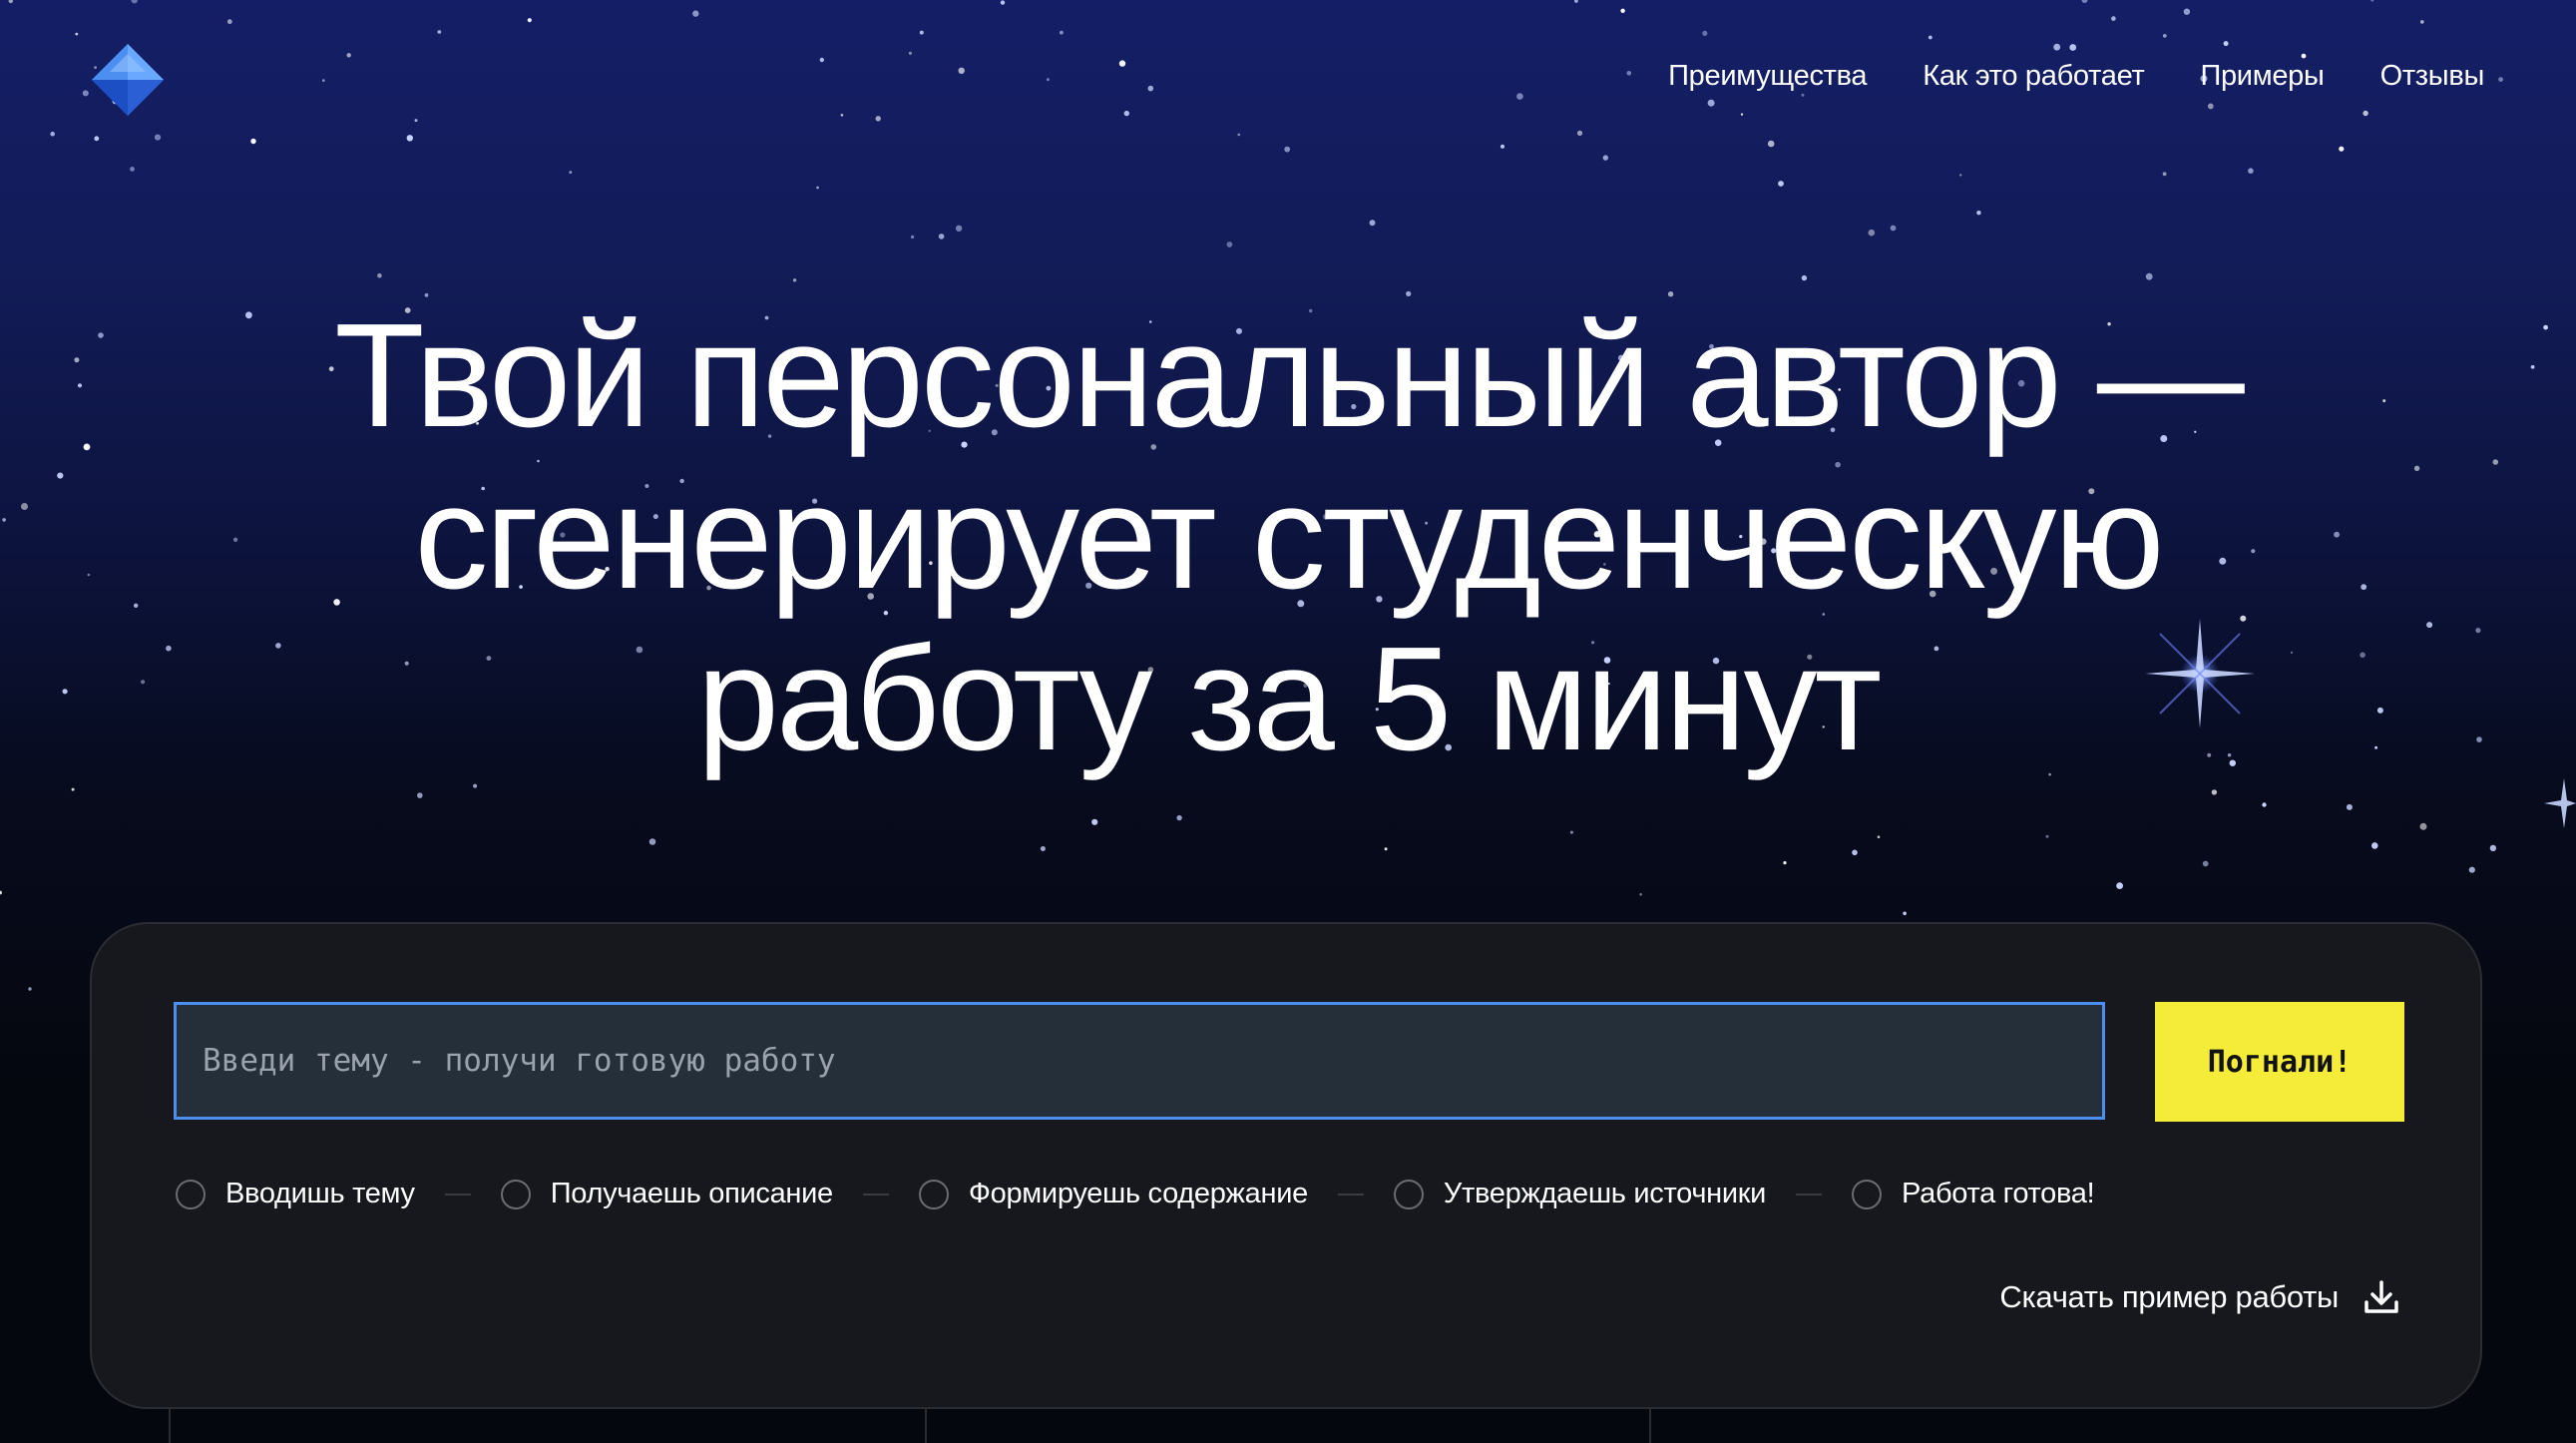 The height and width of the screenshot is (1443, 2576). What do you see at coordinates (1139, 1061) in the screenshot?
I see `topic-input` at bounding box center [1139, 1061].